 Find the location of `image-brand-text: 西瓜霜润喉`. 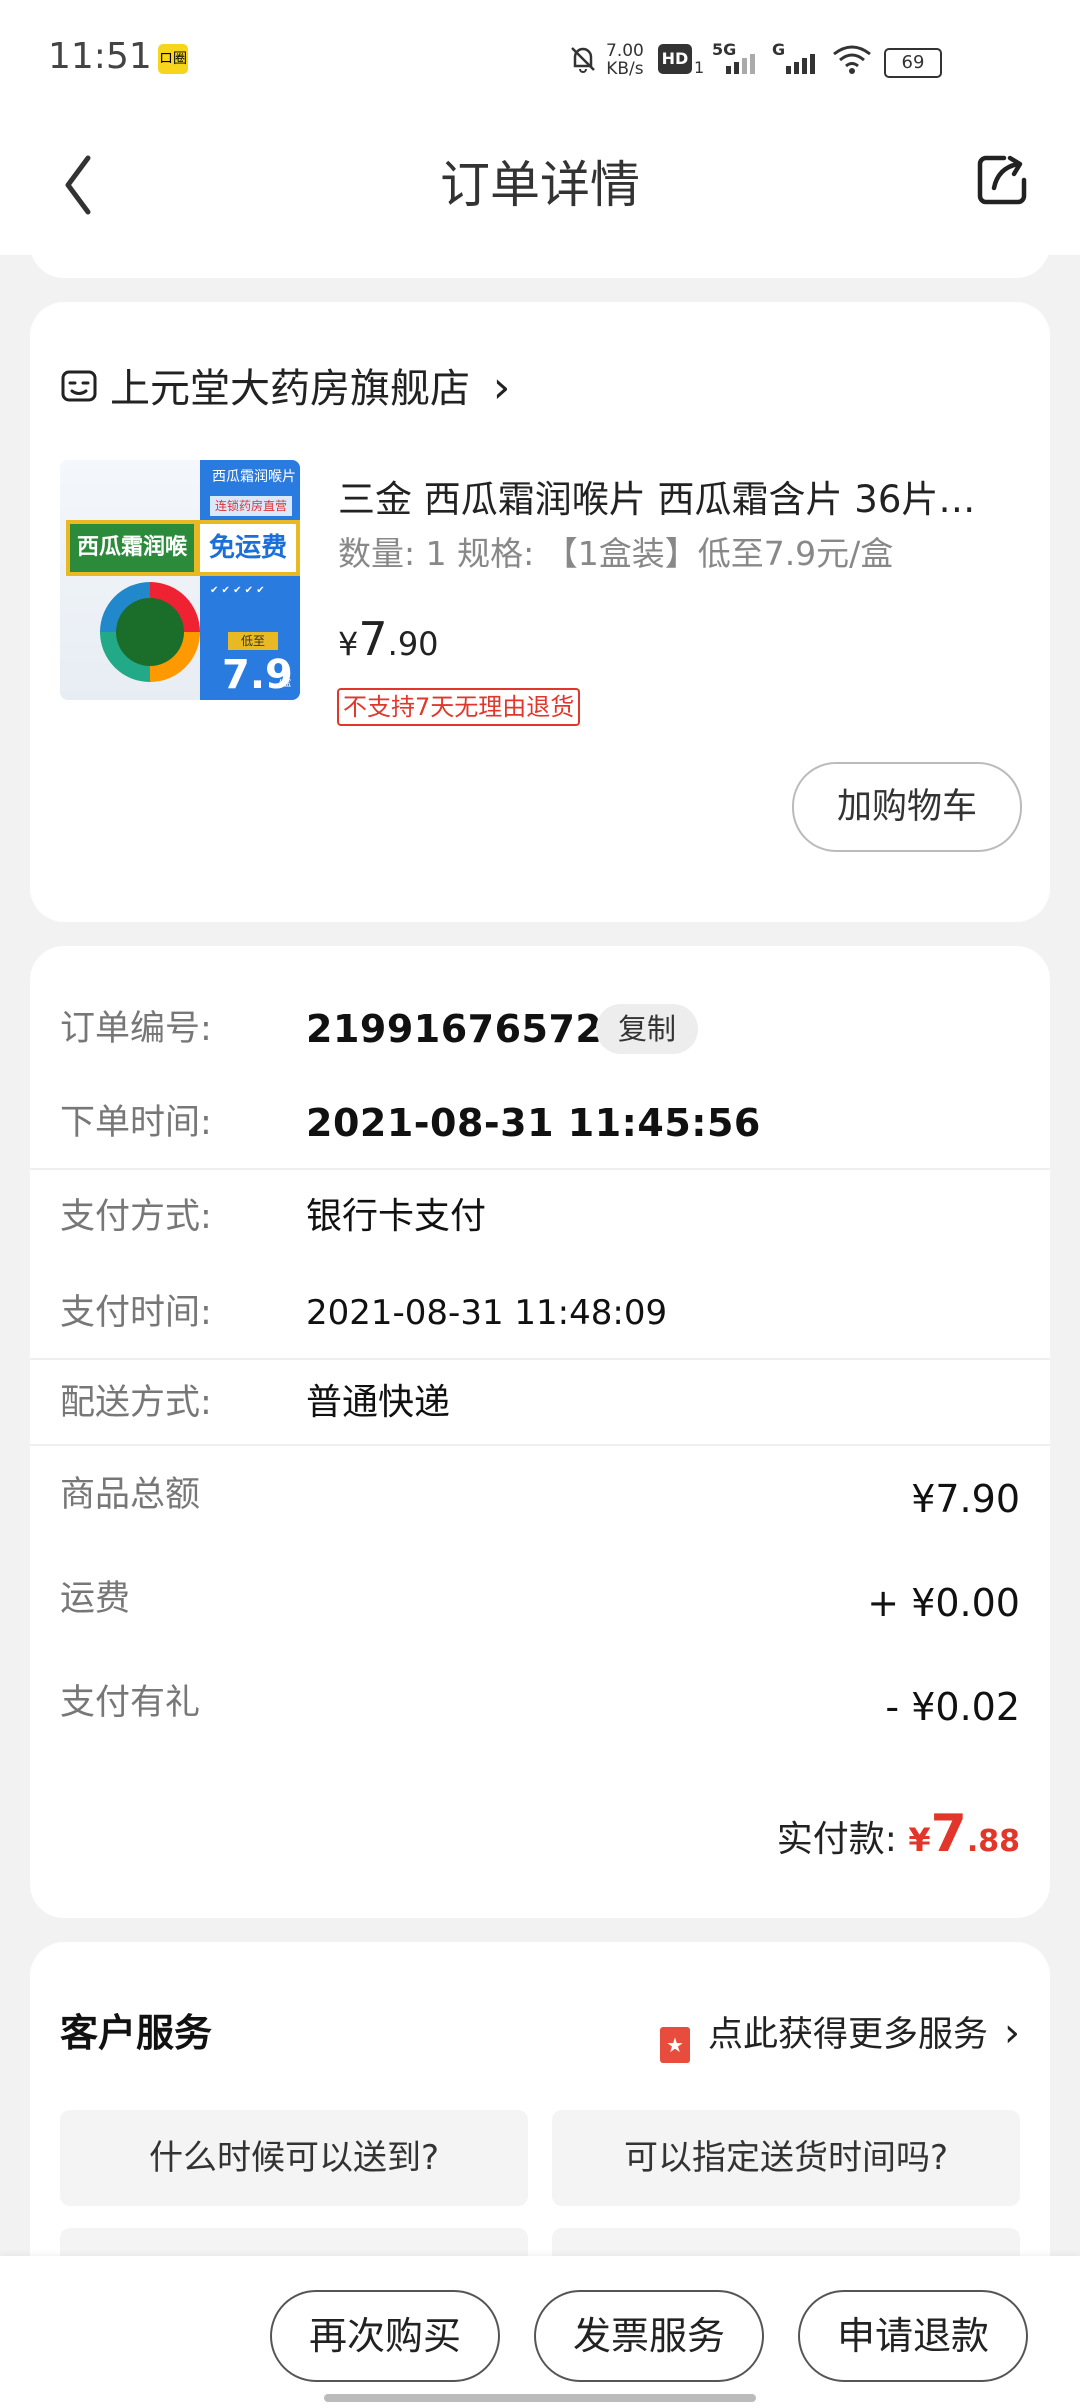

image-brand-text: 西瓜霜润喉 is located at coordinates (132, 548).